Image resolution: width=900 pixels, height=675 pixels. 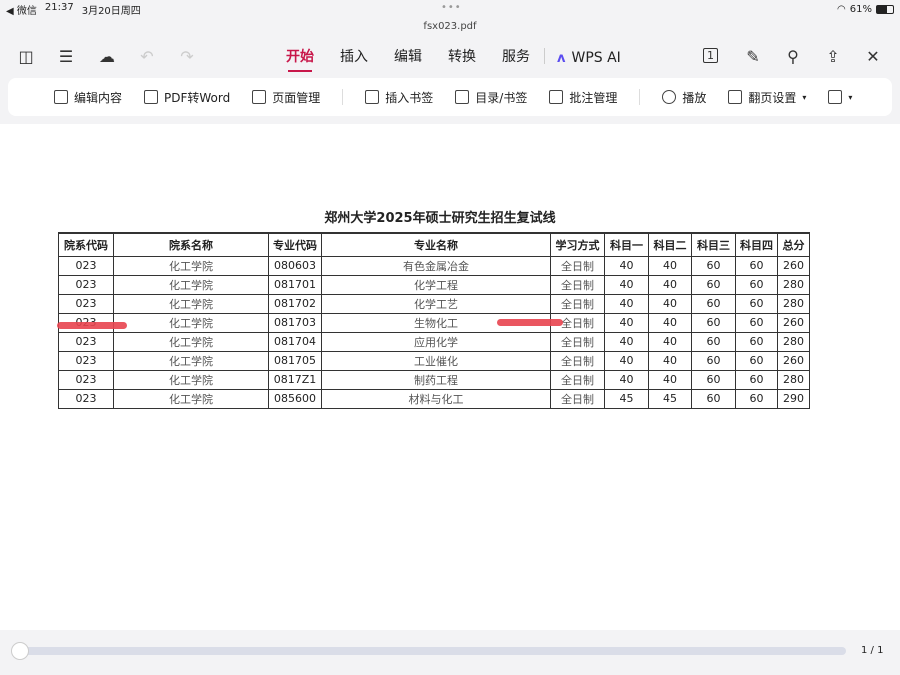 What do you see at coordinates (111, 11) in the screenshot?
I see `date: 3月20日周四` at bounding box center [111, 11].